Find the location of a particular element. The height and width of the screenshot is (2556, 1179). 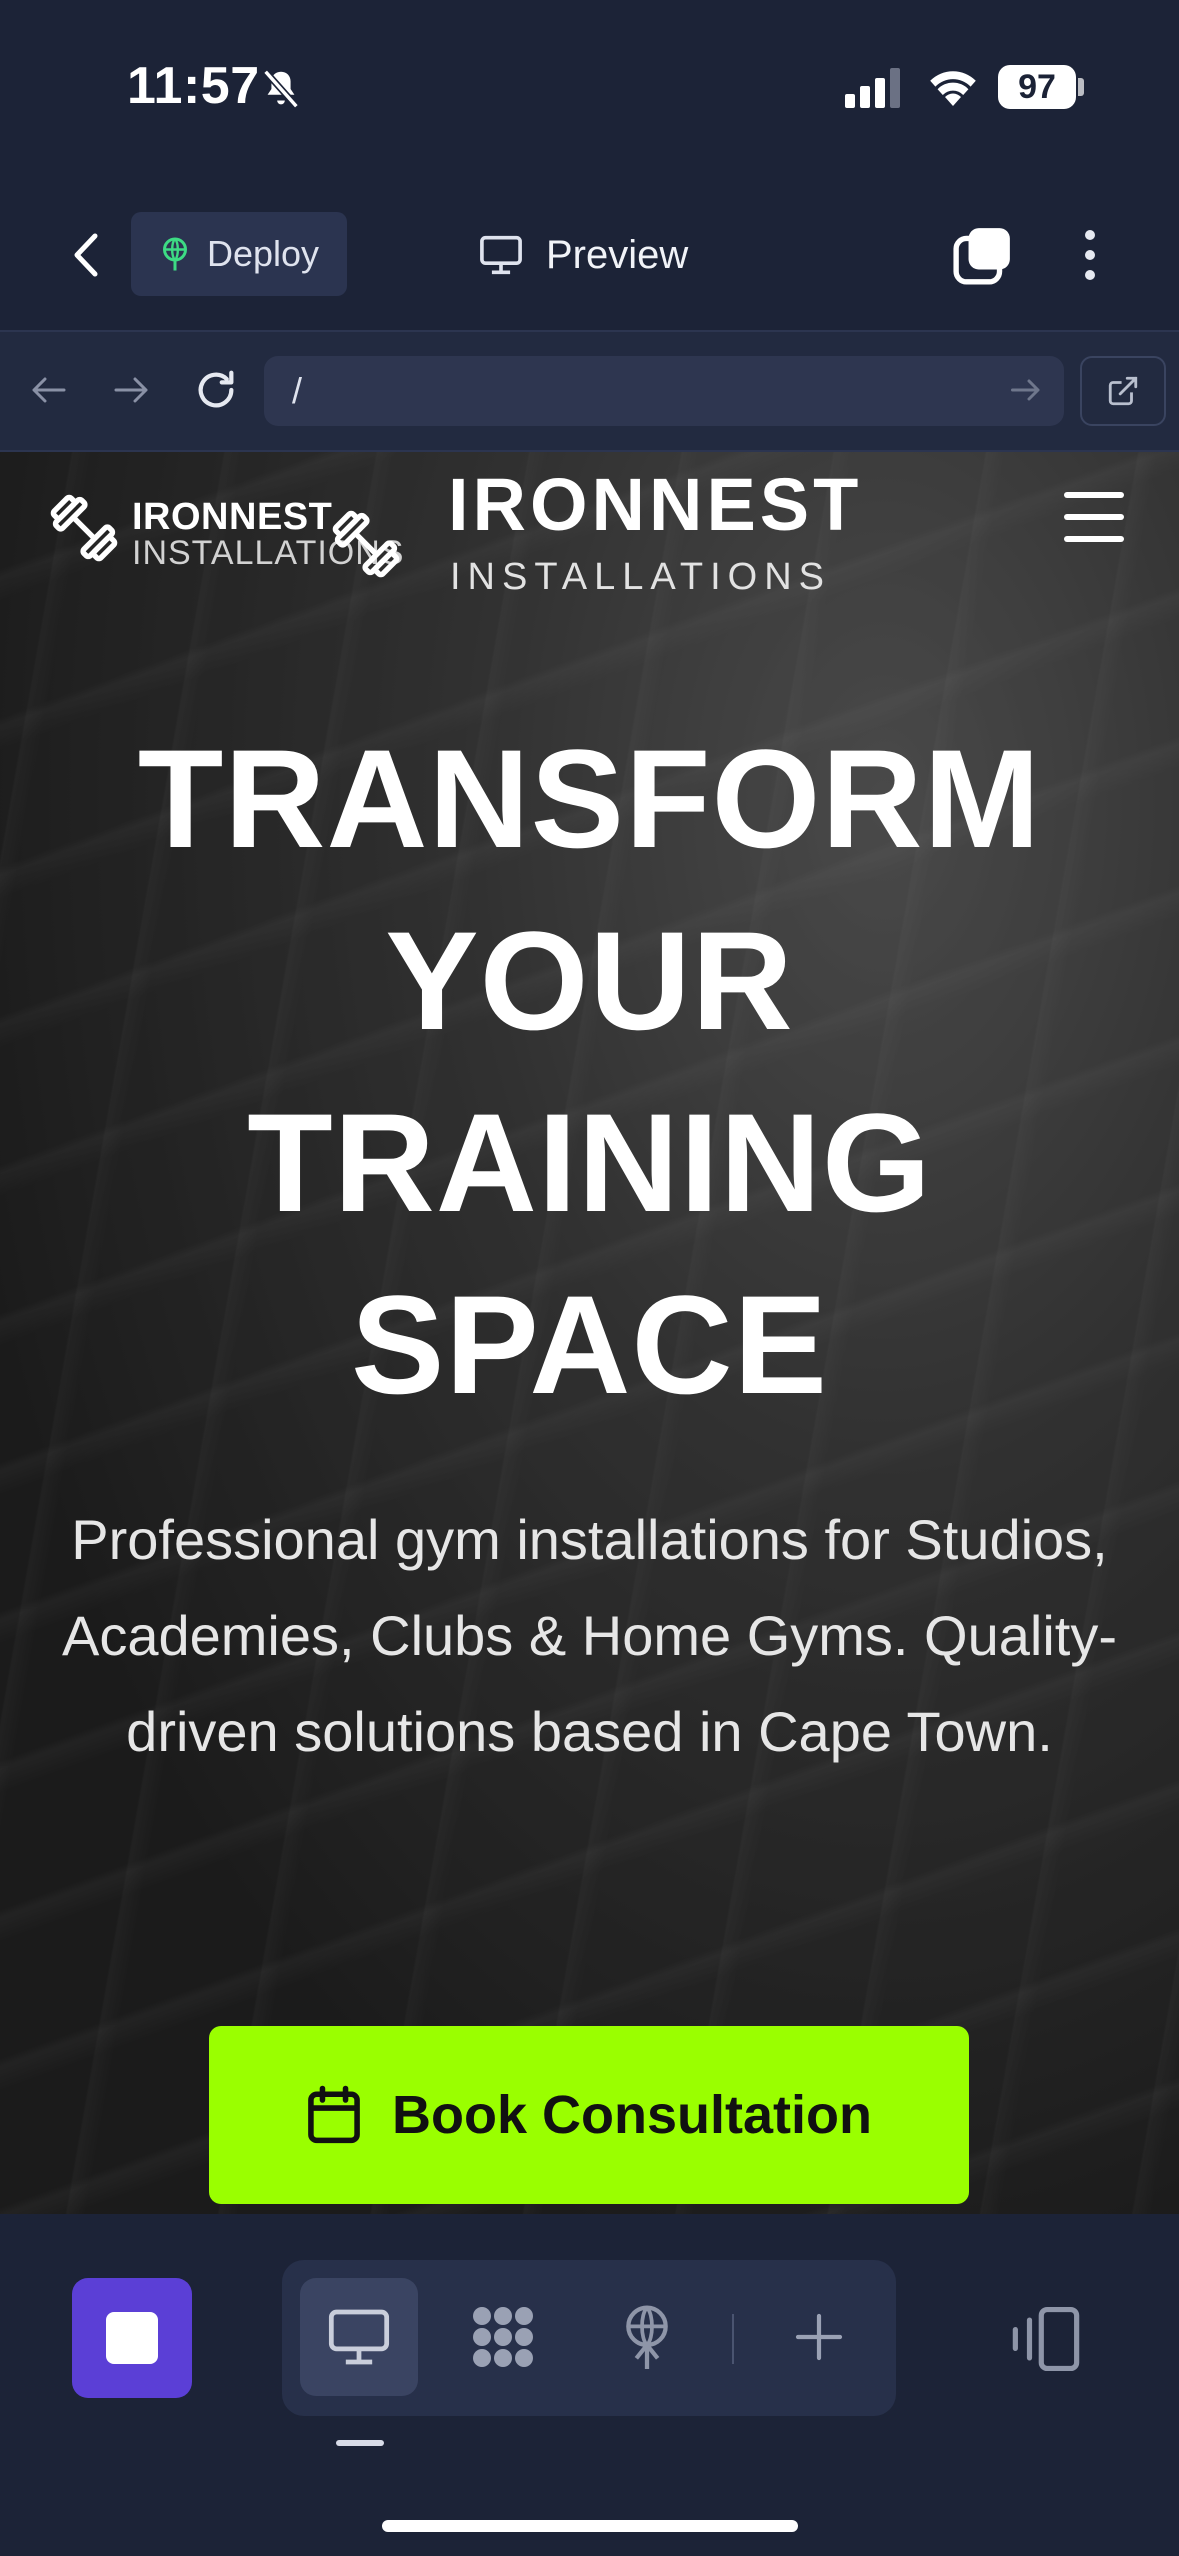

stop-icon is located at coordinates (132, 2338).